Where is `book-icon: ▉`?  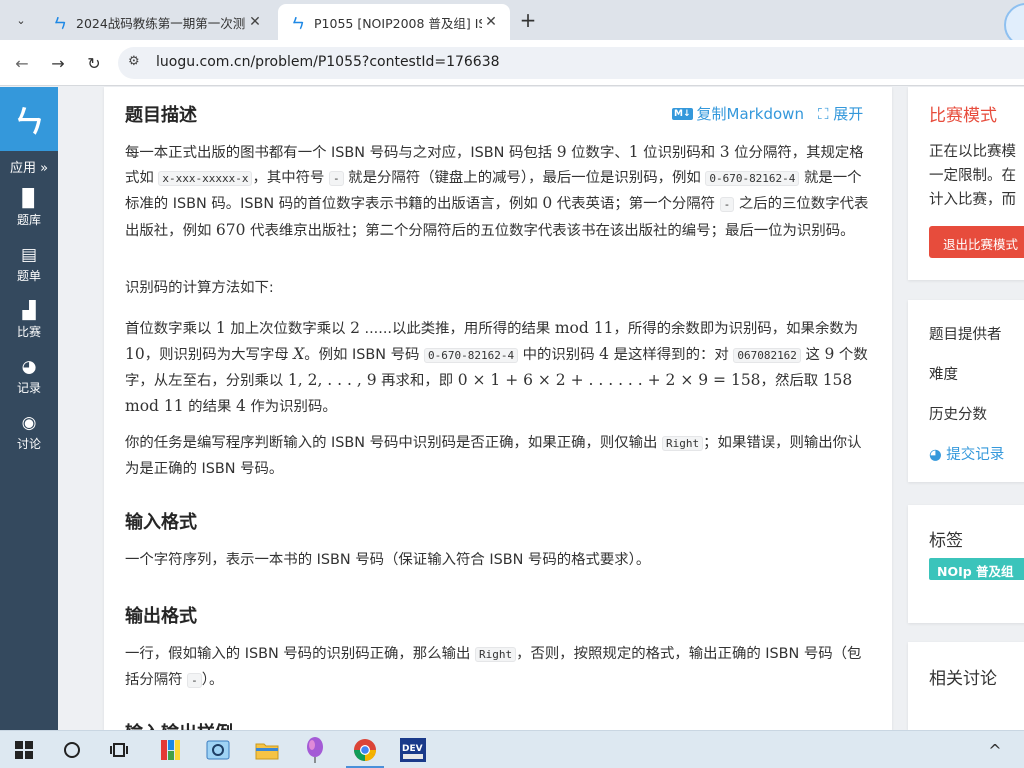 book-icon: ▉ is located at coordinates (29, 199).